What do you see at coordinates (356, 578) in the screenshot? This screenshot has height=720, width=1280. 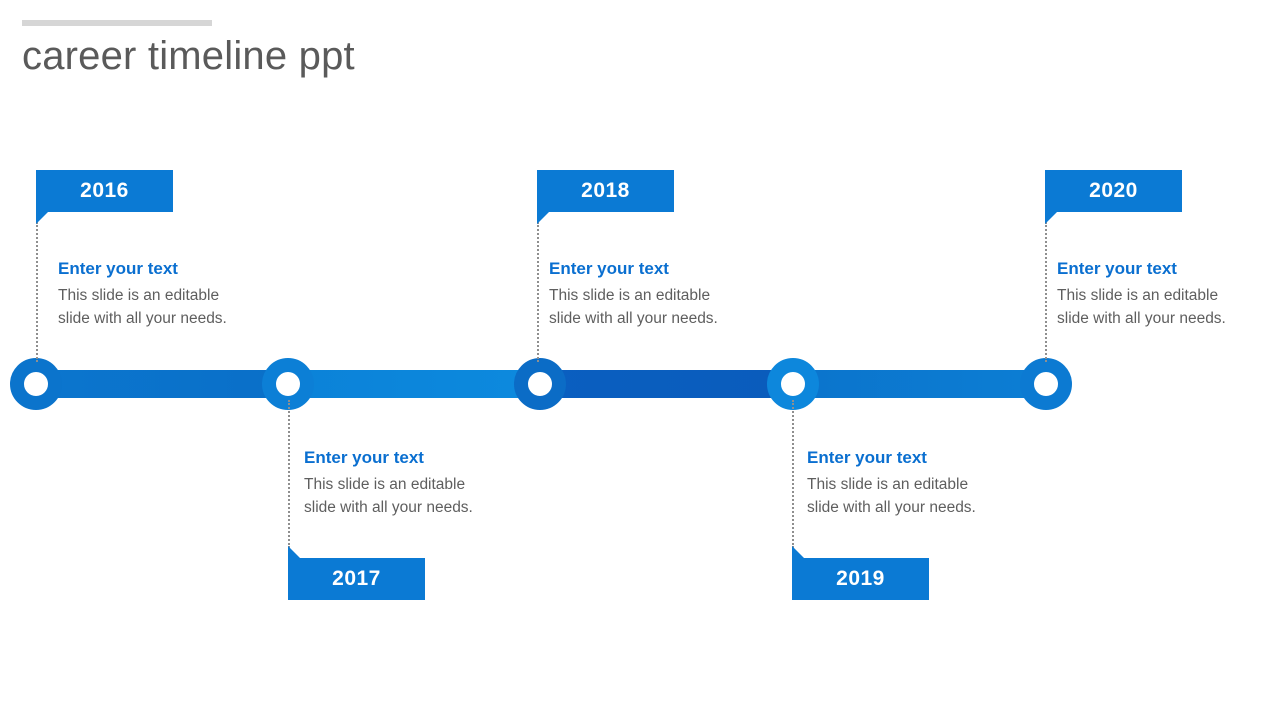 I see `year-label-2017: 2017` at bounding box center [356, 578].